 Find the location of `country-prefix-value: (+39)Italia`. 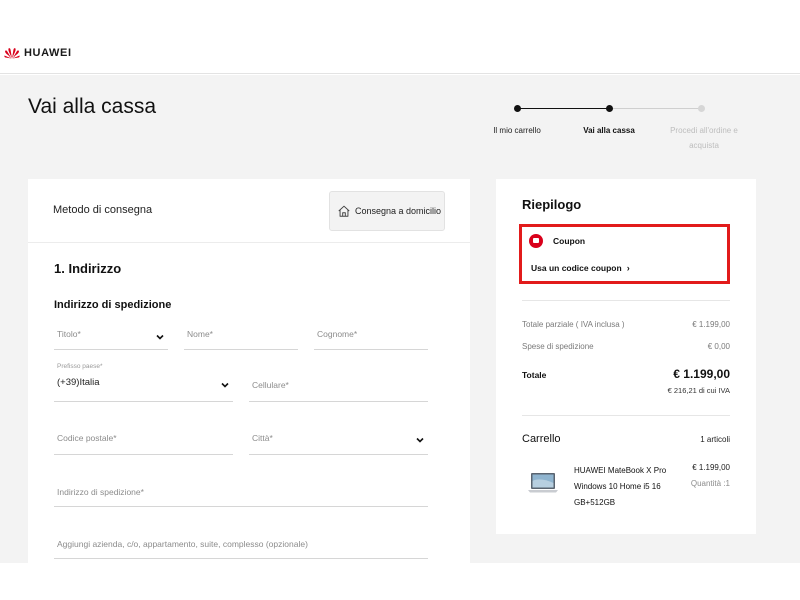

country-prefix-value: (+39)Italia is located at coordinates (78, 382).